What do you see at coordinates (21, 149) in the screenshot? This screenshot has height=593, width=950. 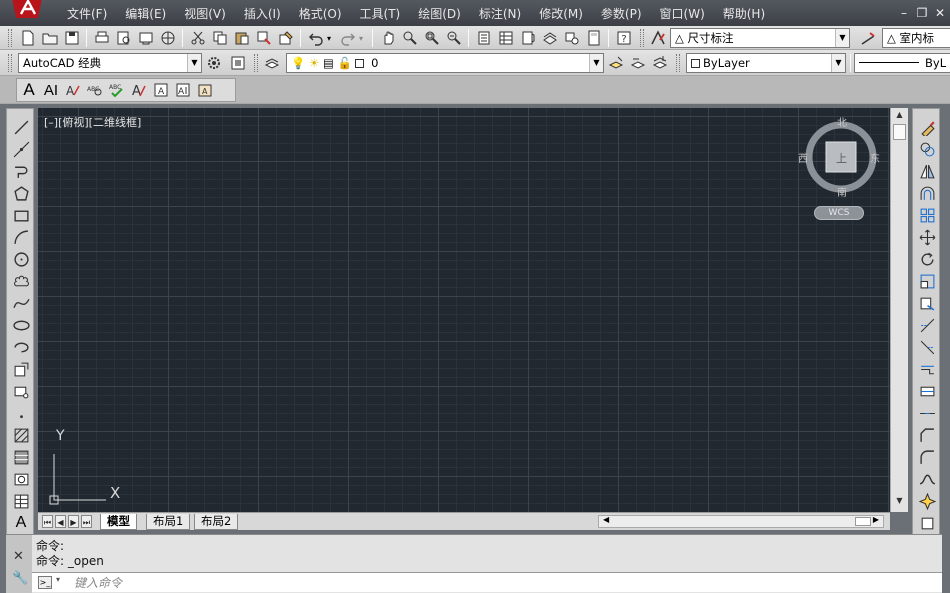 I see `construction-line-icon` at bounding box center [21, 149].